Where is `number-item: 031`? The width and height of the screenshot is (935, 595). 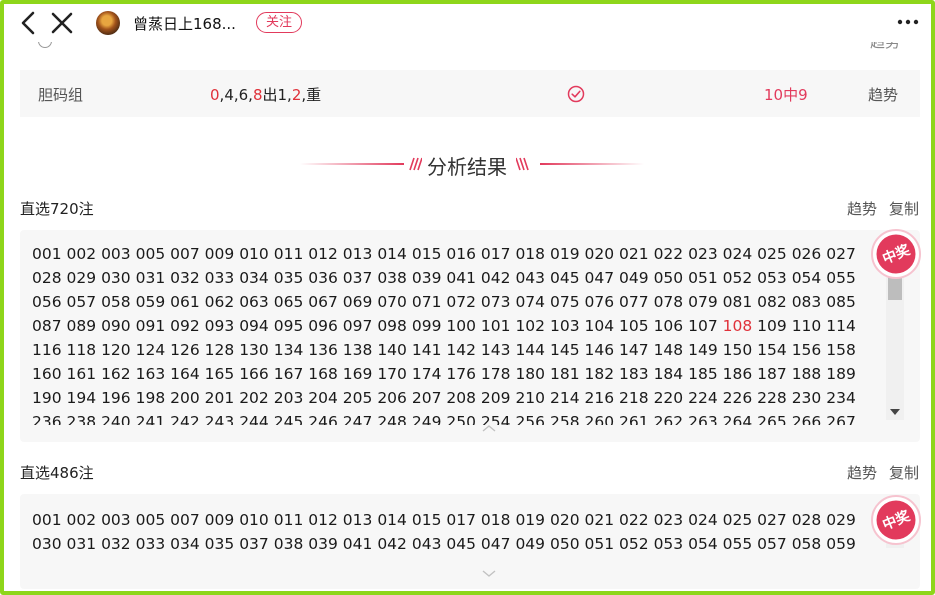
number-item: 031 is located at coordinates (81, 544).